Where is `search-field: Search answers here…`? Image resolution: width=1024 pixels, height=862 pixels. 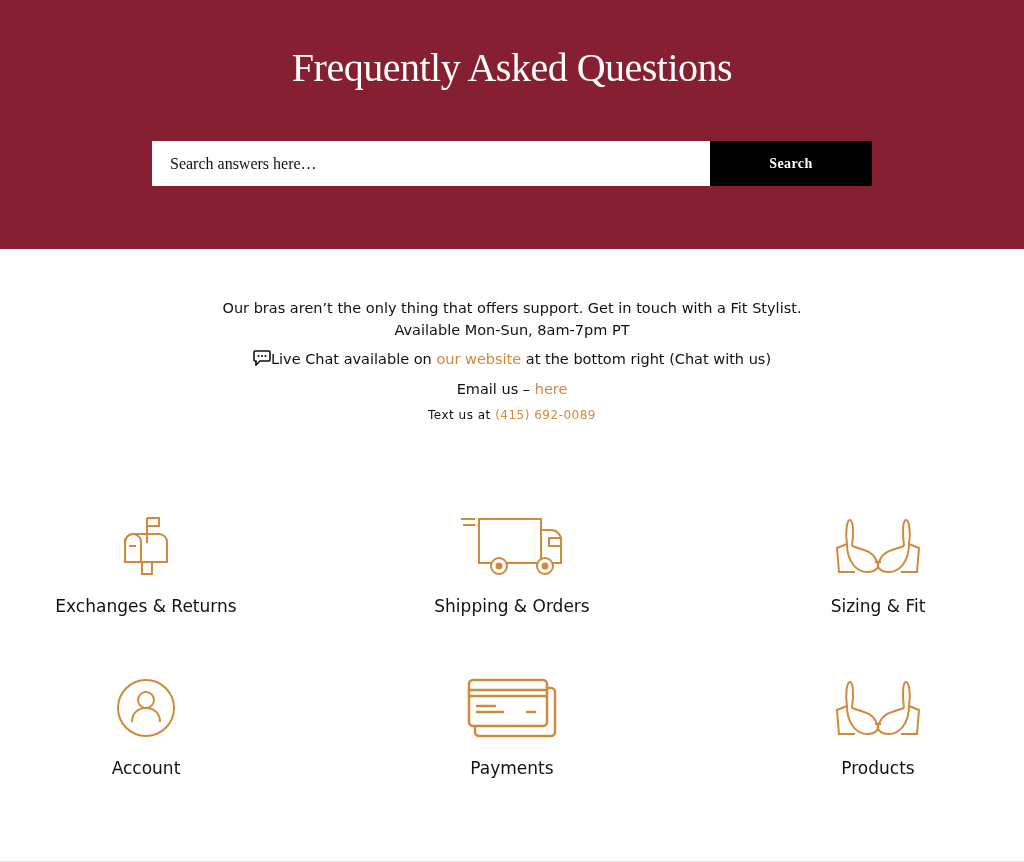 search-field: Search answers here… is located at coordinates (431, 163).